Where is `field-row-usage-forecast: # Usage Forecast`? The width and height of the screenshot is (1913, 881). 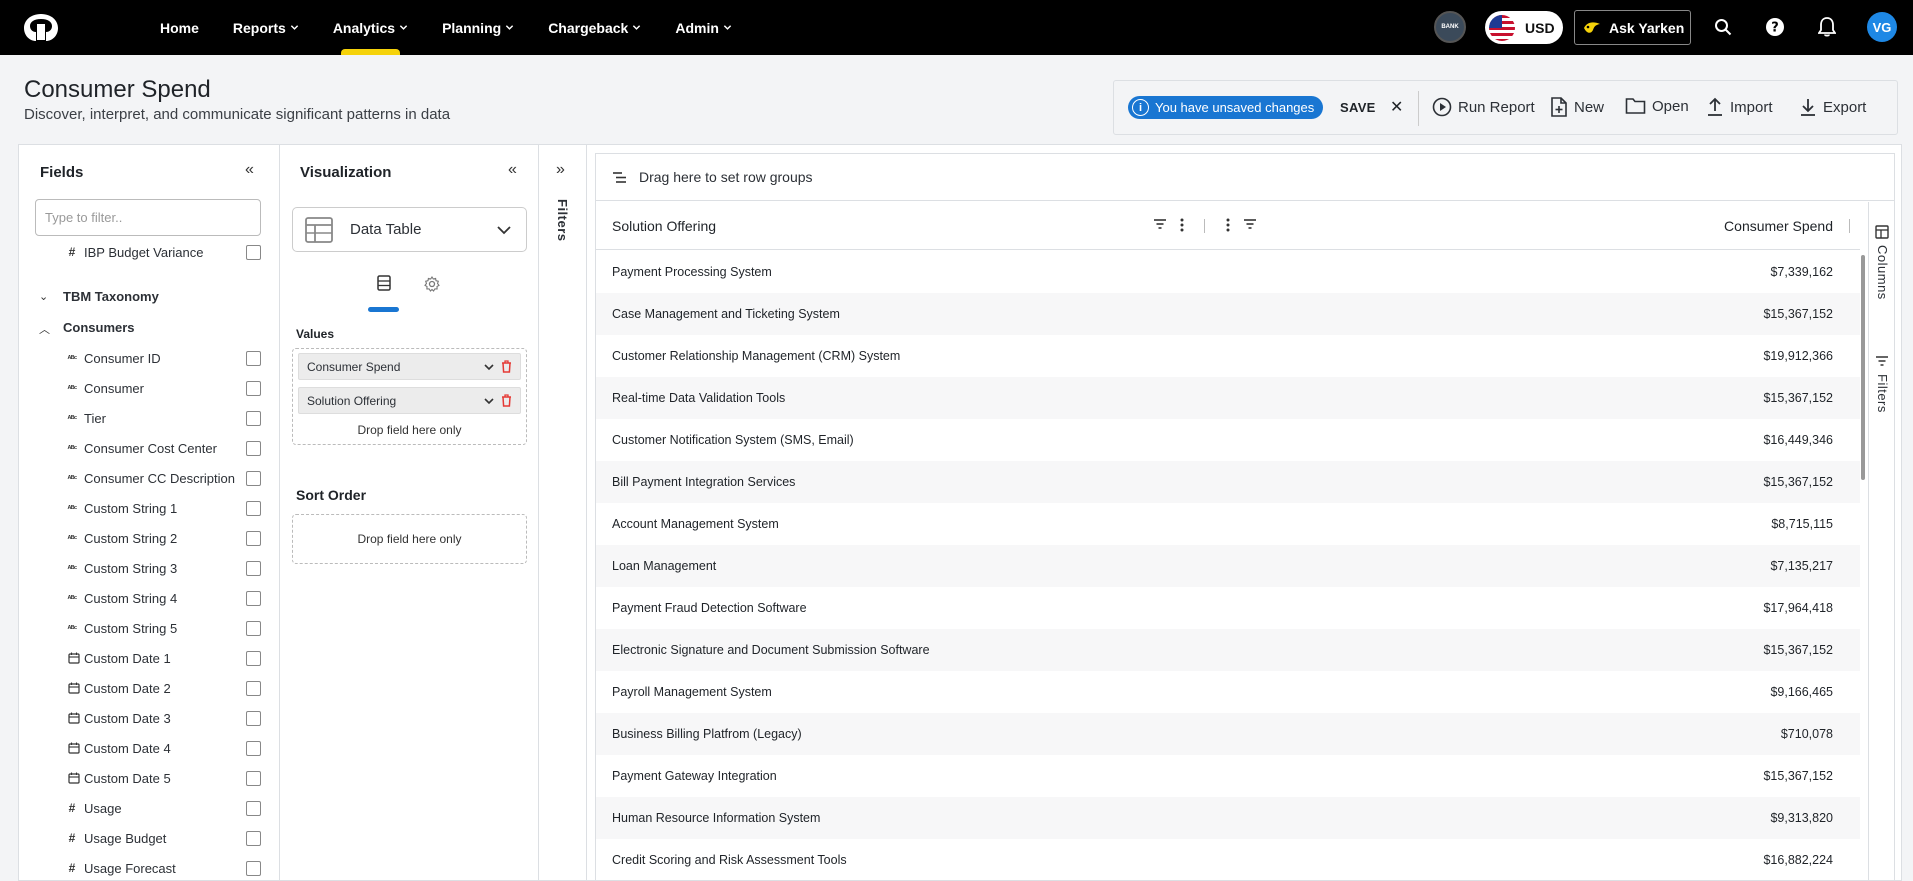
field-row-usage-forecast: # Usage Forecast is located at coordinates (149, 867).